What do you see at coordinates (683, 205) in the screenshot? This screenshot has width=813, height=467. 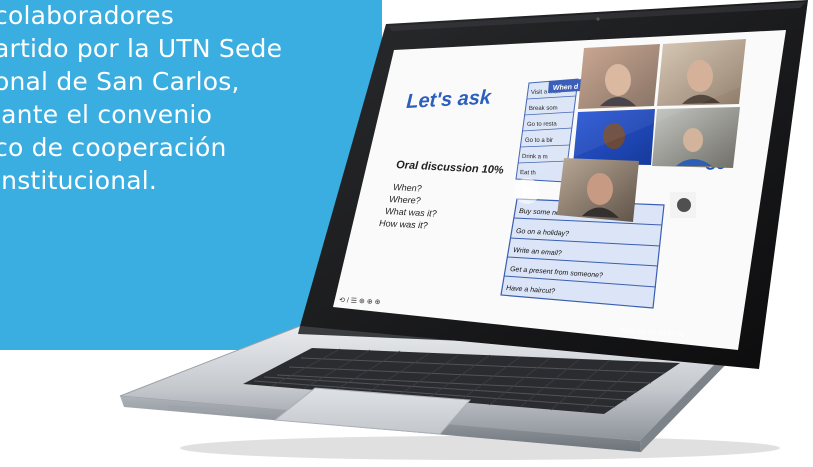 I see `small-participant-tile` at bounding box center [683, 205].